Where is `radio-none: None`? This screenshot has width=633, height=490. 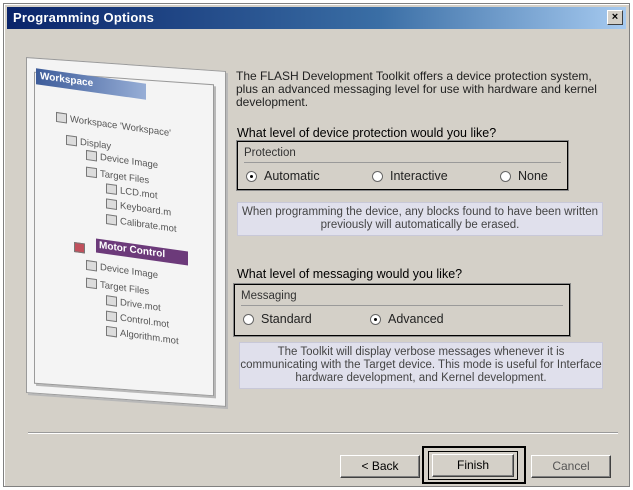 radio-none: None is located at coordinates (524, 176).